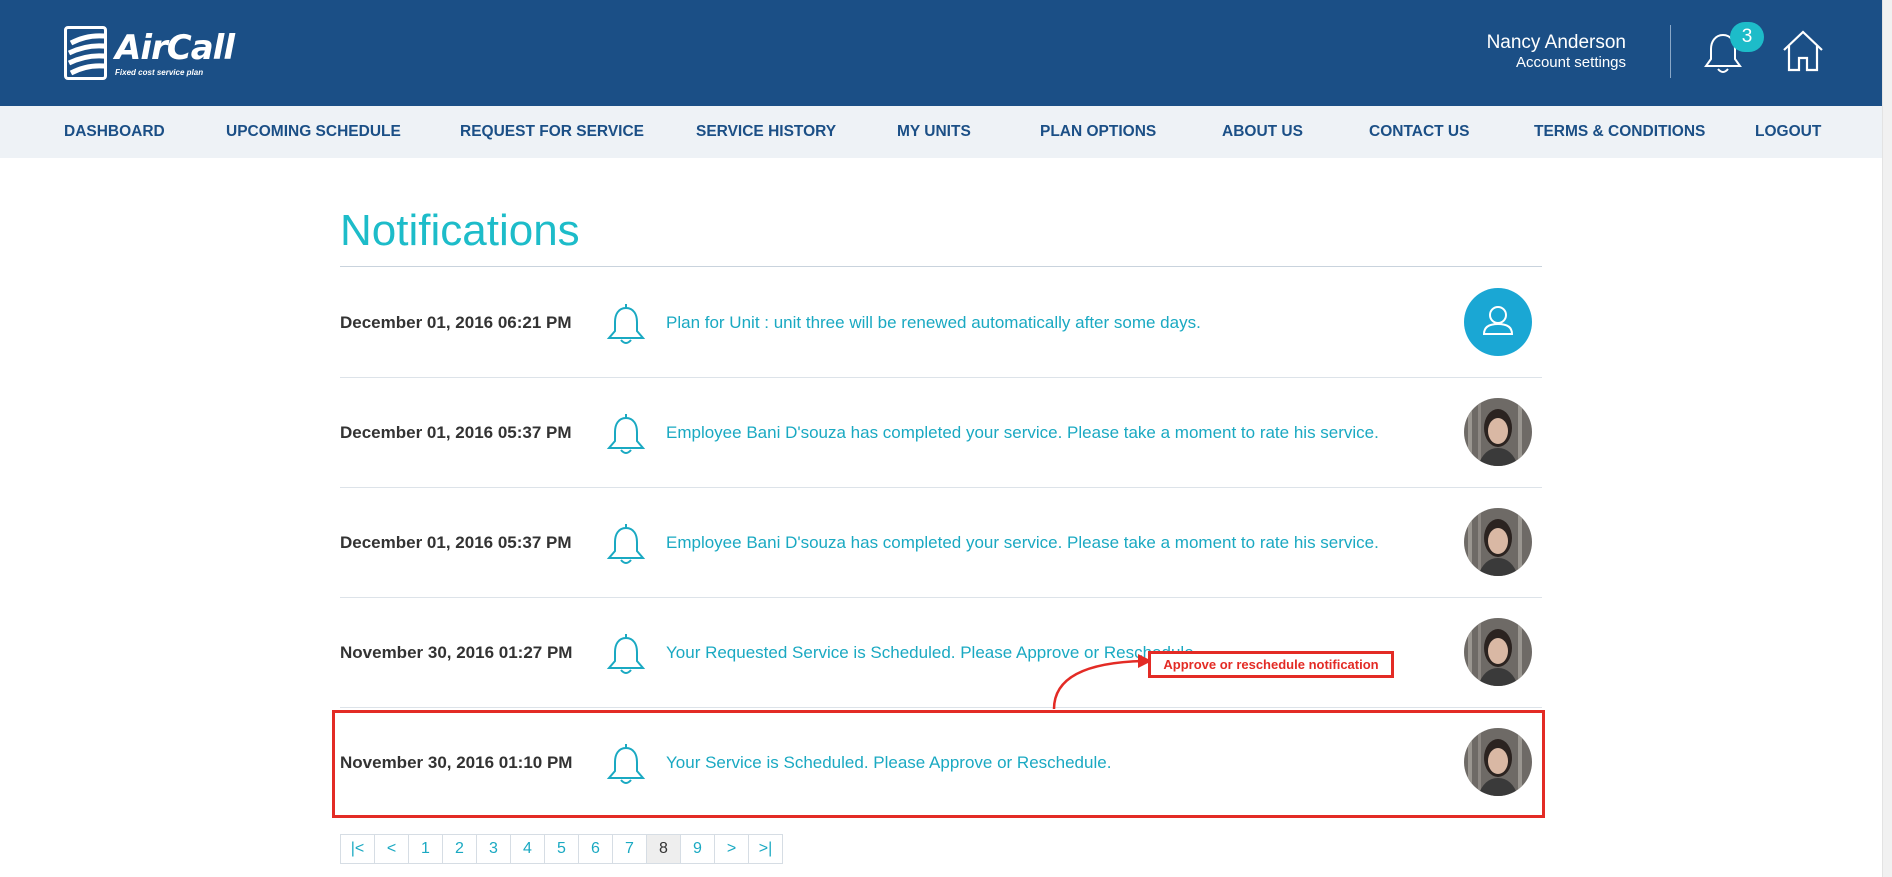  Describe the element at coordinates (629, 849) in the screenshot. I see `page-button: 7` at that location.